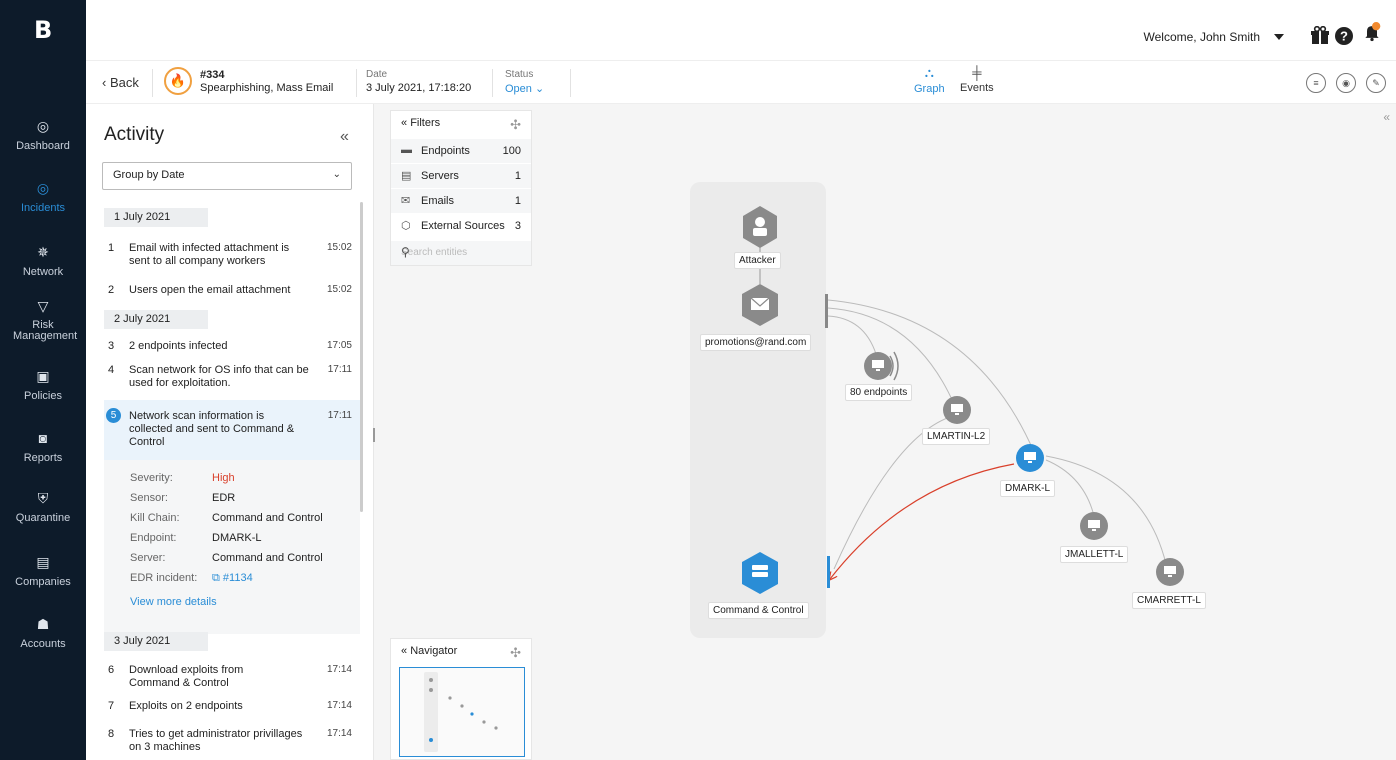 The width and height of the screenshot is (1396, 760). I want to click on node-label: 80 endpoints, so click(879, 392).